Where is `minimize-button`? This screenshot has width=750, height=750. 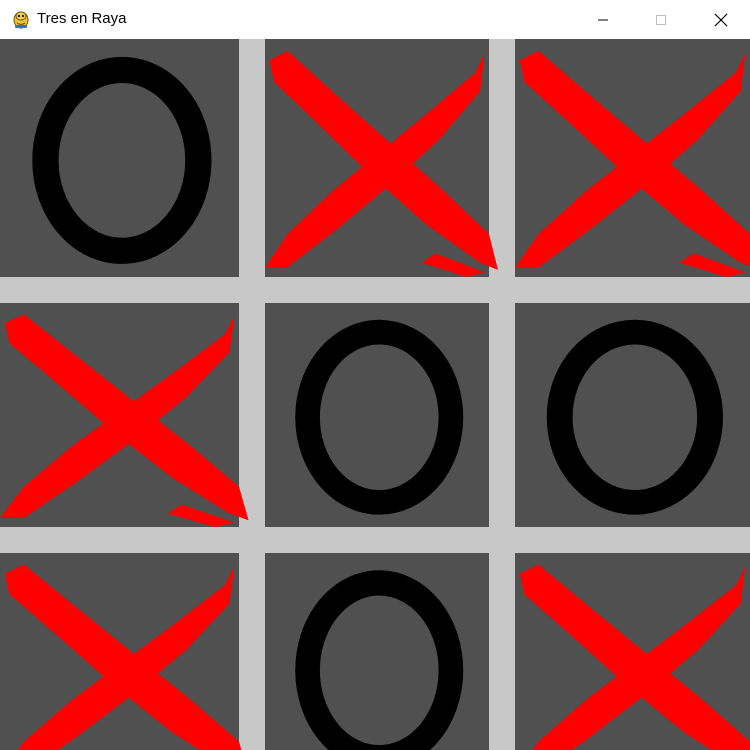 minimize-button is located at coordinates (603, 19).